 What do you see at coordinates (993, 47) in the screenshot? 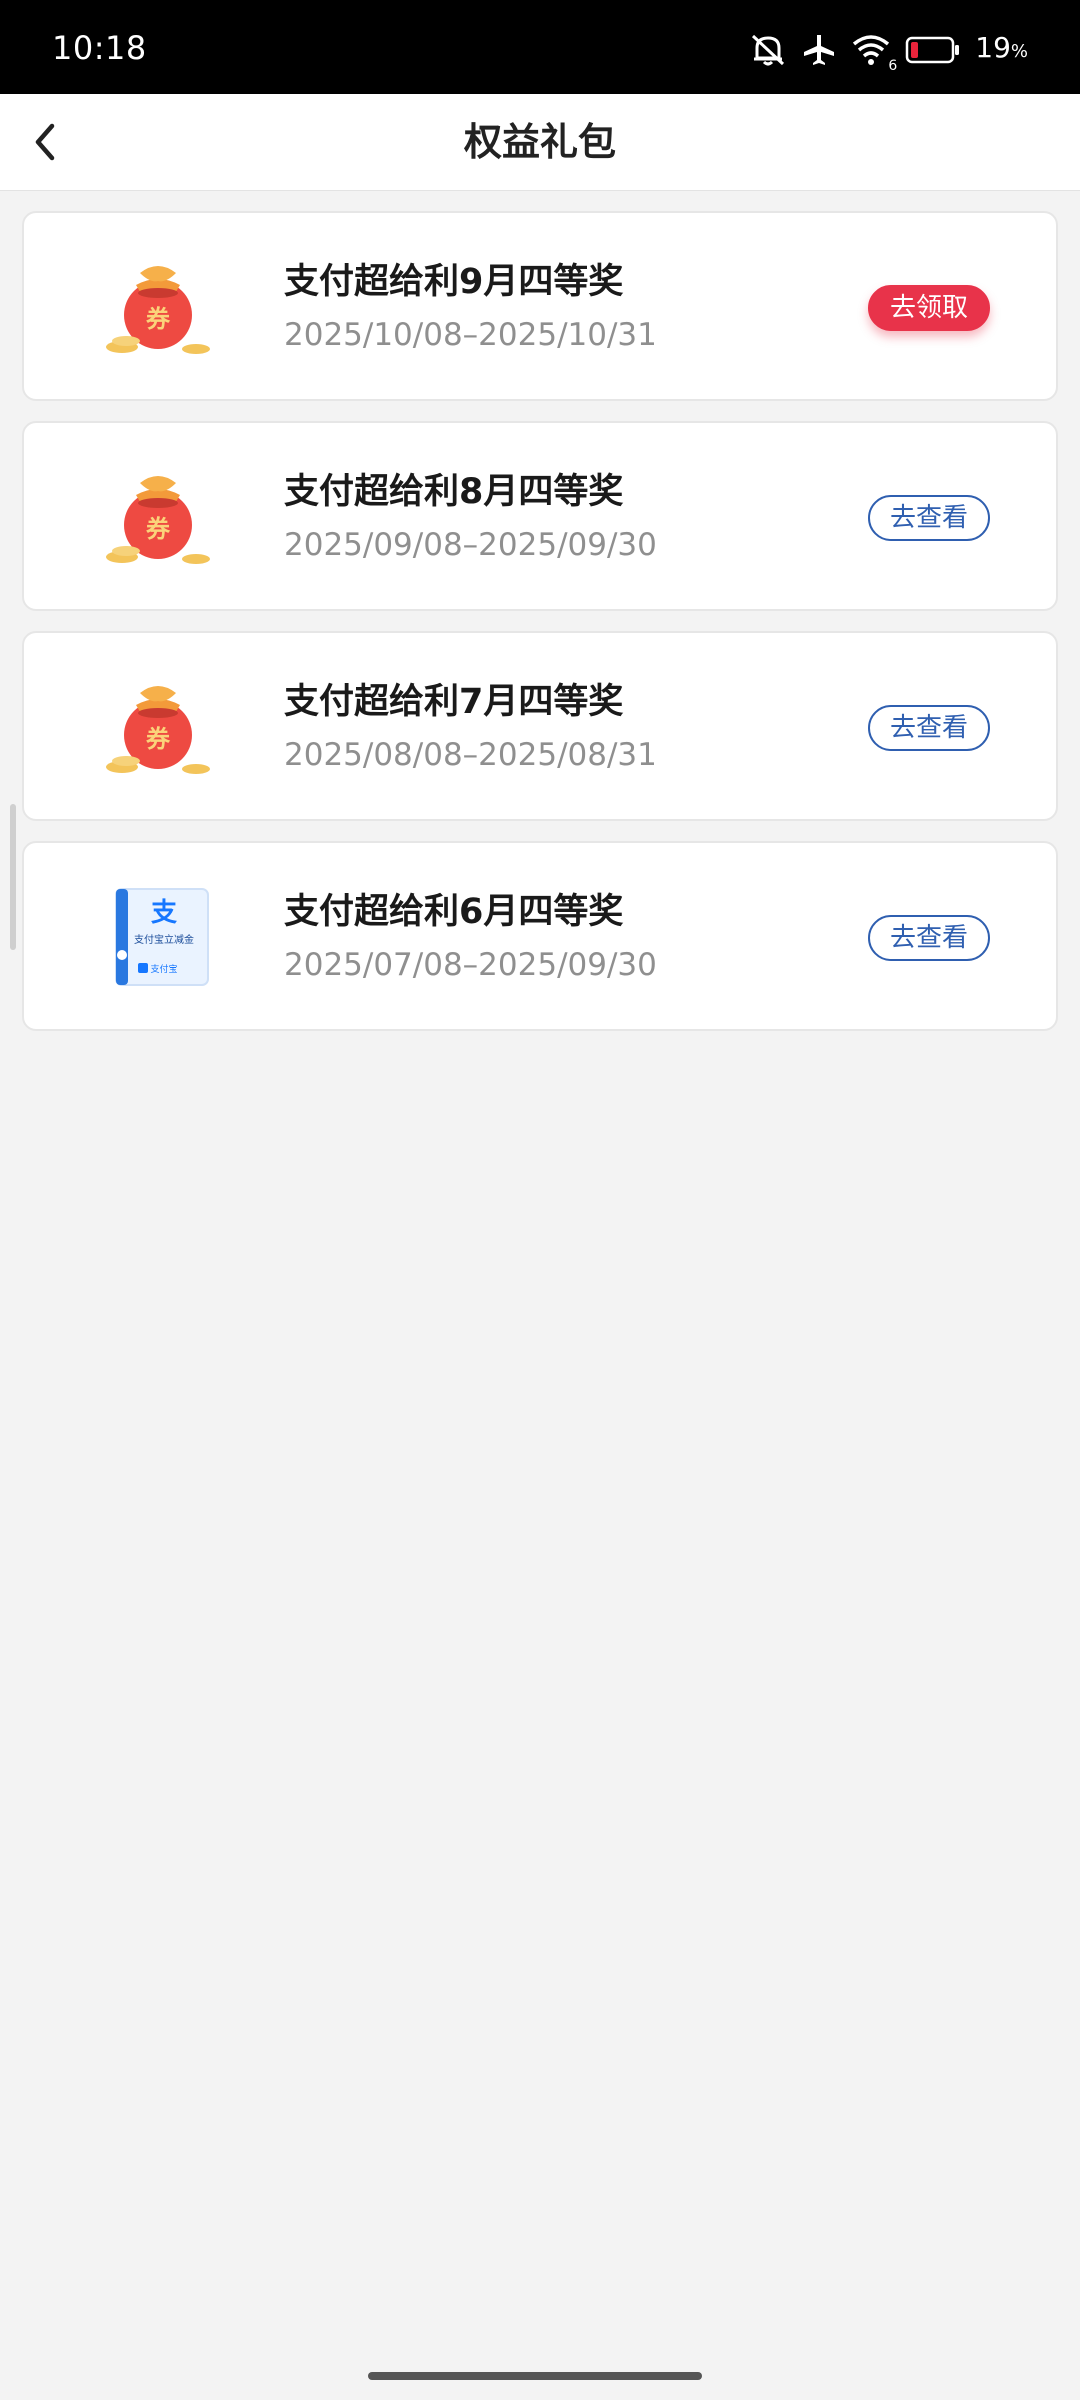
I see `battery-percent-value: 19` at bounding box center [993, 47].